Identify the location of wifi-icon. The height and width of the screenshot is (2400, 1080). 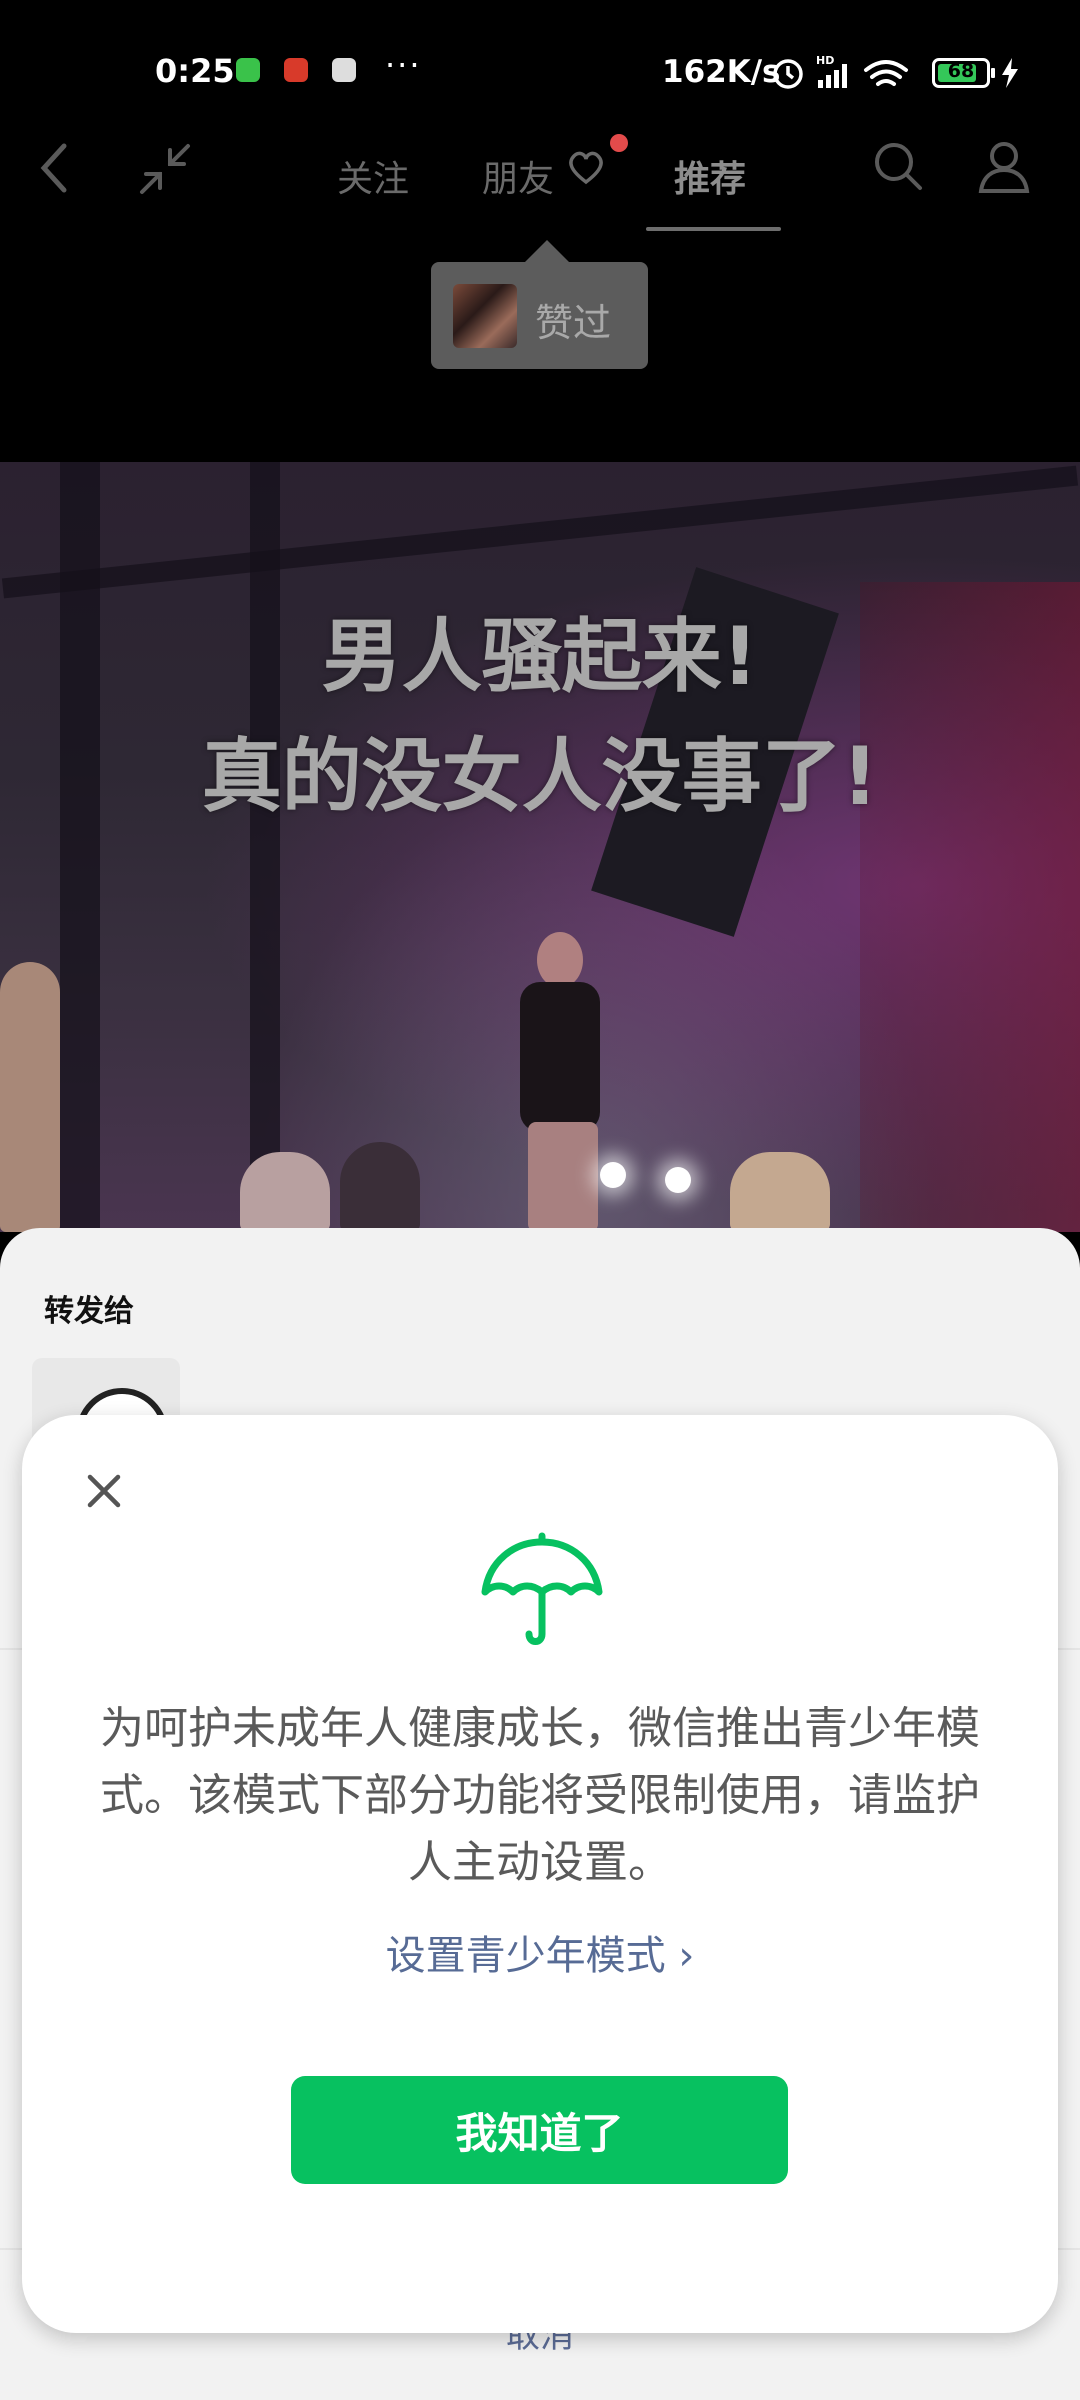
(886, 73).